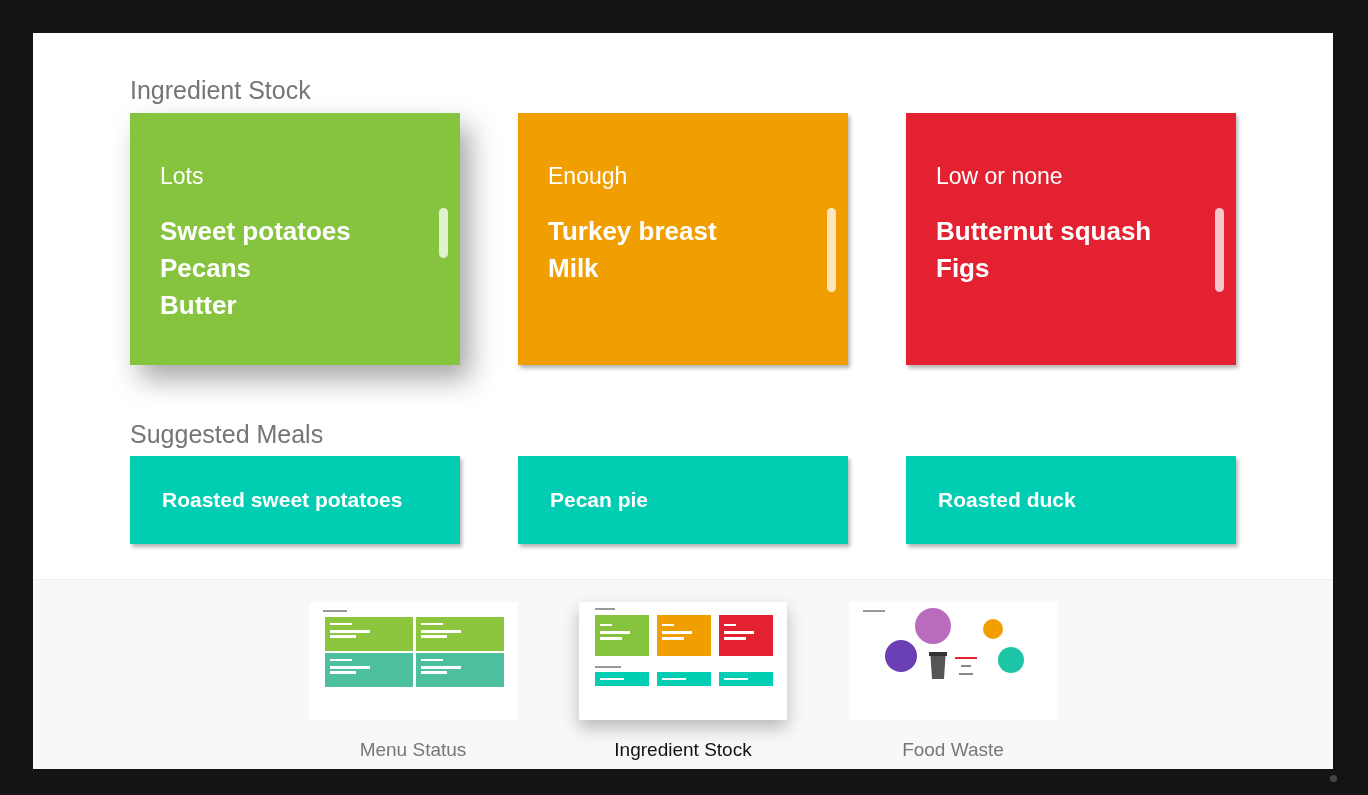  I want to click on ingredient-name: Milk, so click(573, 268).